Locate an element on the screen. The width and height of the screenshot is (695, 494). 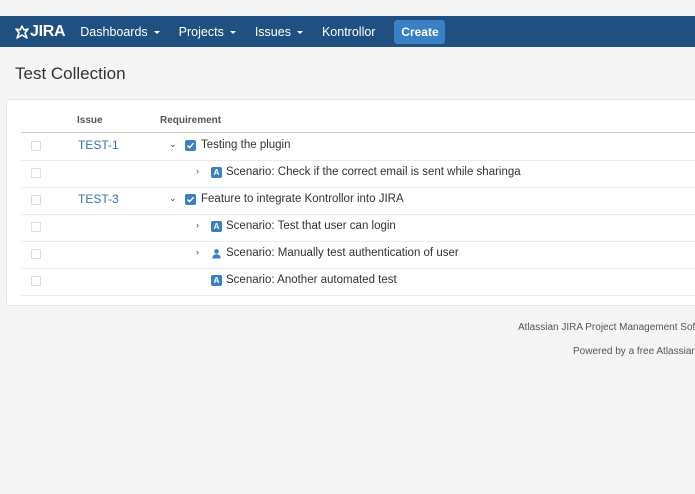
nav-issues: Issues is located at coordinates (279, 32).